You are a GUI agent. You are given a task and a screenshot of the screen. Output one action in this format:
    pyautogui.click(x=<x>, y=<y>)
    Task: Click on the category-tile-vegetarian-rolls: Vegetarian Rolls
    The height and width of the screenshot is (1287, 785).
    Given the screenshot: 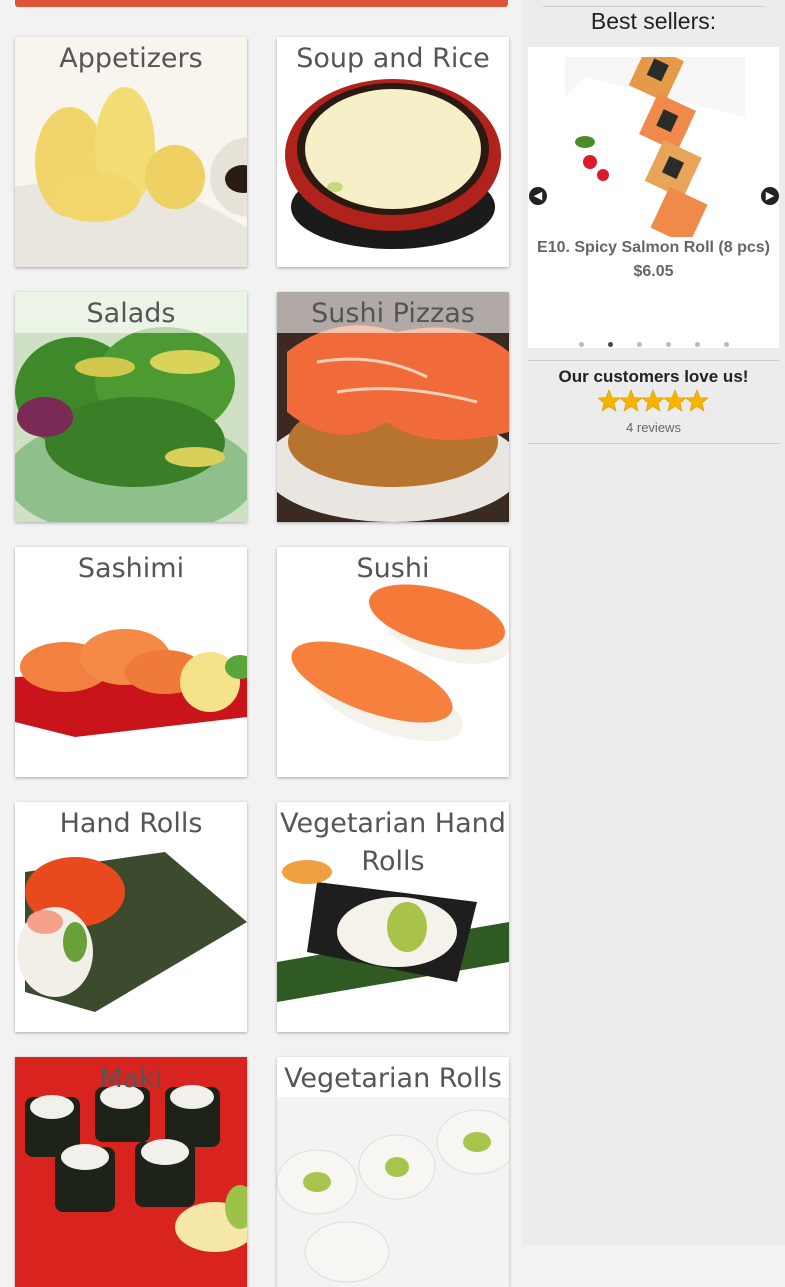 What is the action you would take?
    pyautogui.click(x=393, y=1172)
    